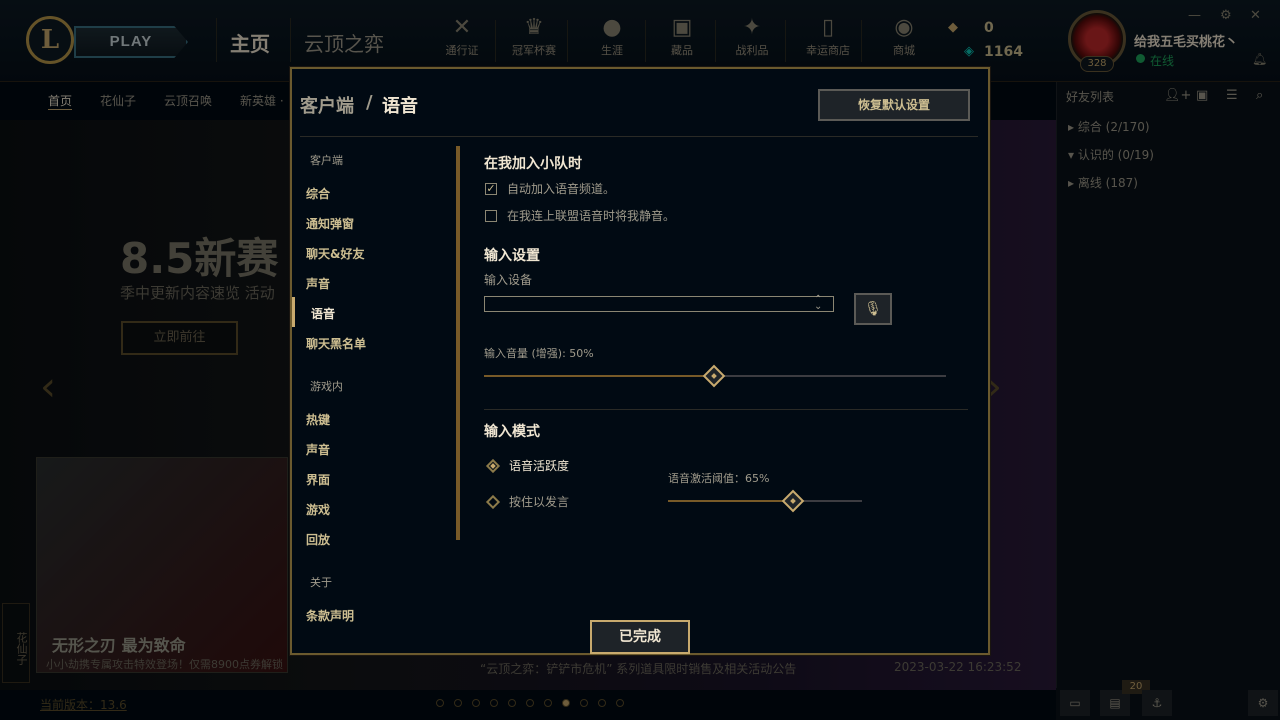 This screenshot has height=720, width=1280. Describe the element at coordinates (327, 106) in the screenshot. I see `modal-title-section: 客户端` at that location.